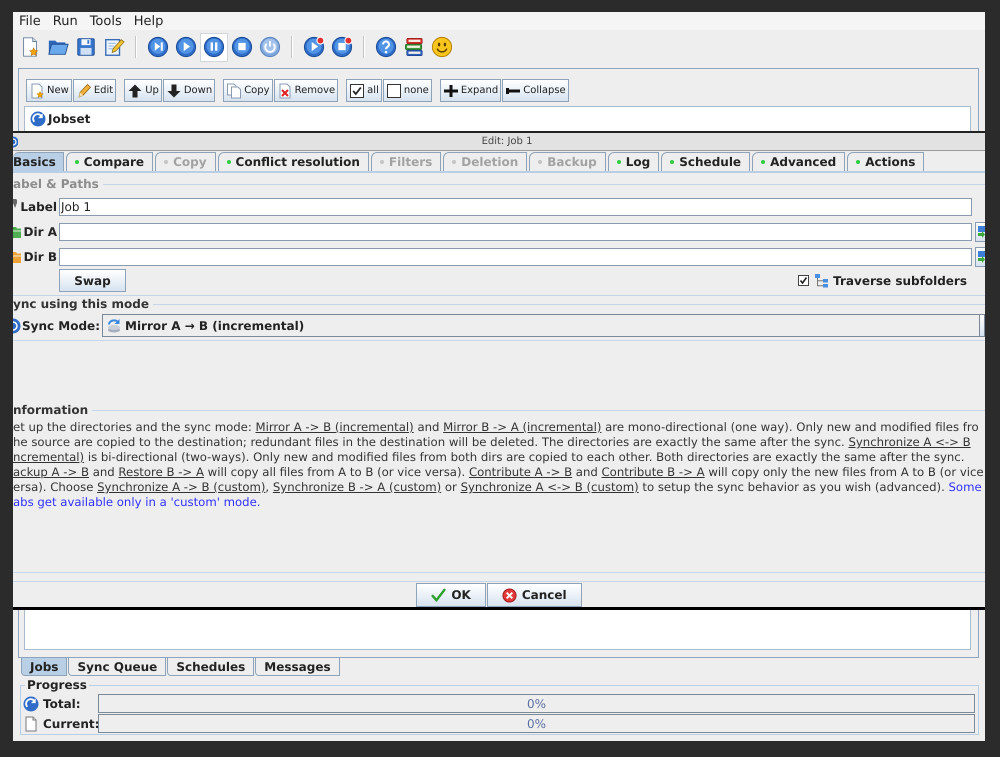 Image resolution: width=1000 pixels, height=757 pixels. What do you see at coordinates (40, 257) in the screenshot?
I see `field-label: Dir B` at bounding box center [40, 257].